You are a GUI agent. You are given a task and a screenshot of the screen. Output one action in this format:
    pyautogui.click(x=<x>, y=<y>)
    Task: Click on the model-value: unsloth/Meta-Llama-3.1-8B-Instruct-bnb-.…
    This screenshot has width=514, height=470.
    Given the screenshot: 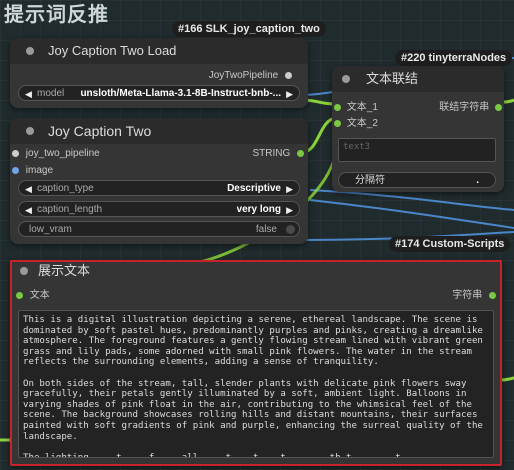 What is the action you would take?
    pyautogui.click(x=180, y=93)
    